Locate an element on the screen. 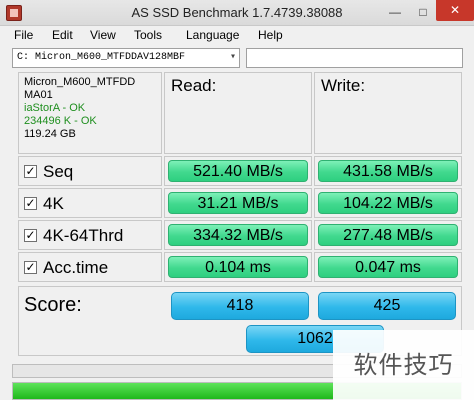 This screenshot has height=400, width=474. score-write-value: 425 is located at coordinates (387, 306).